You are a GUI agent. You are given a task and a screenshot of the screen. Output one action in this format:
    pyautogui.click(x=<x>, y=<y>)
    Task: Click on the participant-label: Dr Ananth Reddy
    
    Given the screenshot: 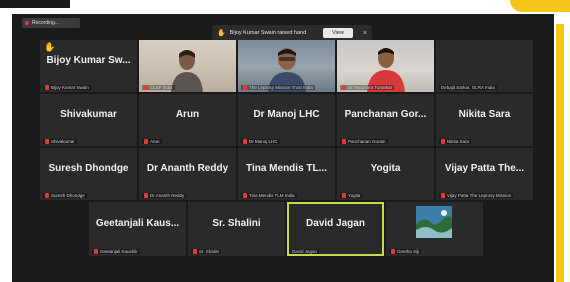 What is the action you would take?
    pyautogui.click(x=164, y=195)
    